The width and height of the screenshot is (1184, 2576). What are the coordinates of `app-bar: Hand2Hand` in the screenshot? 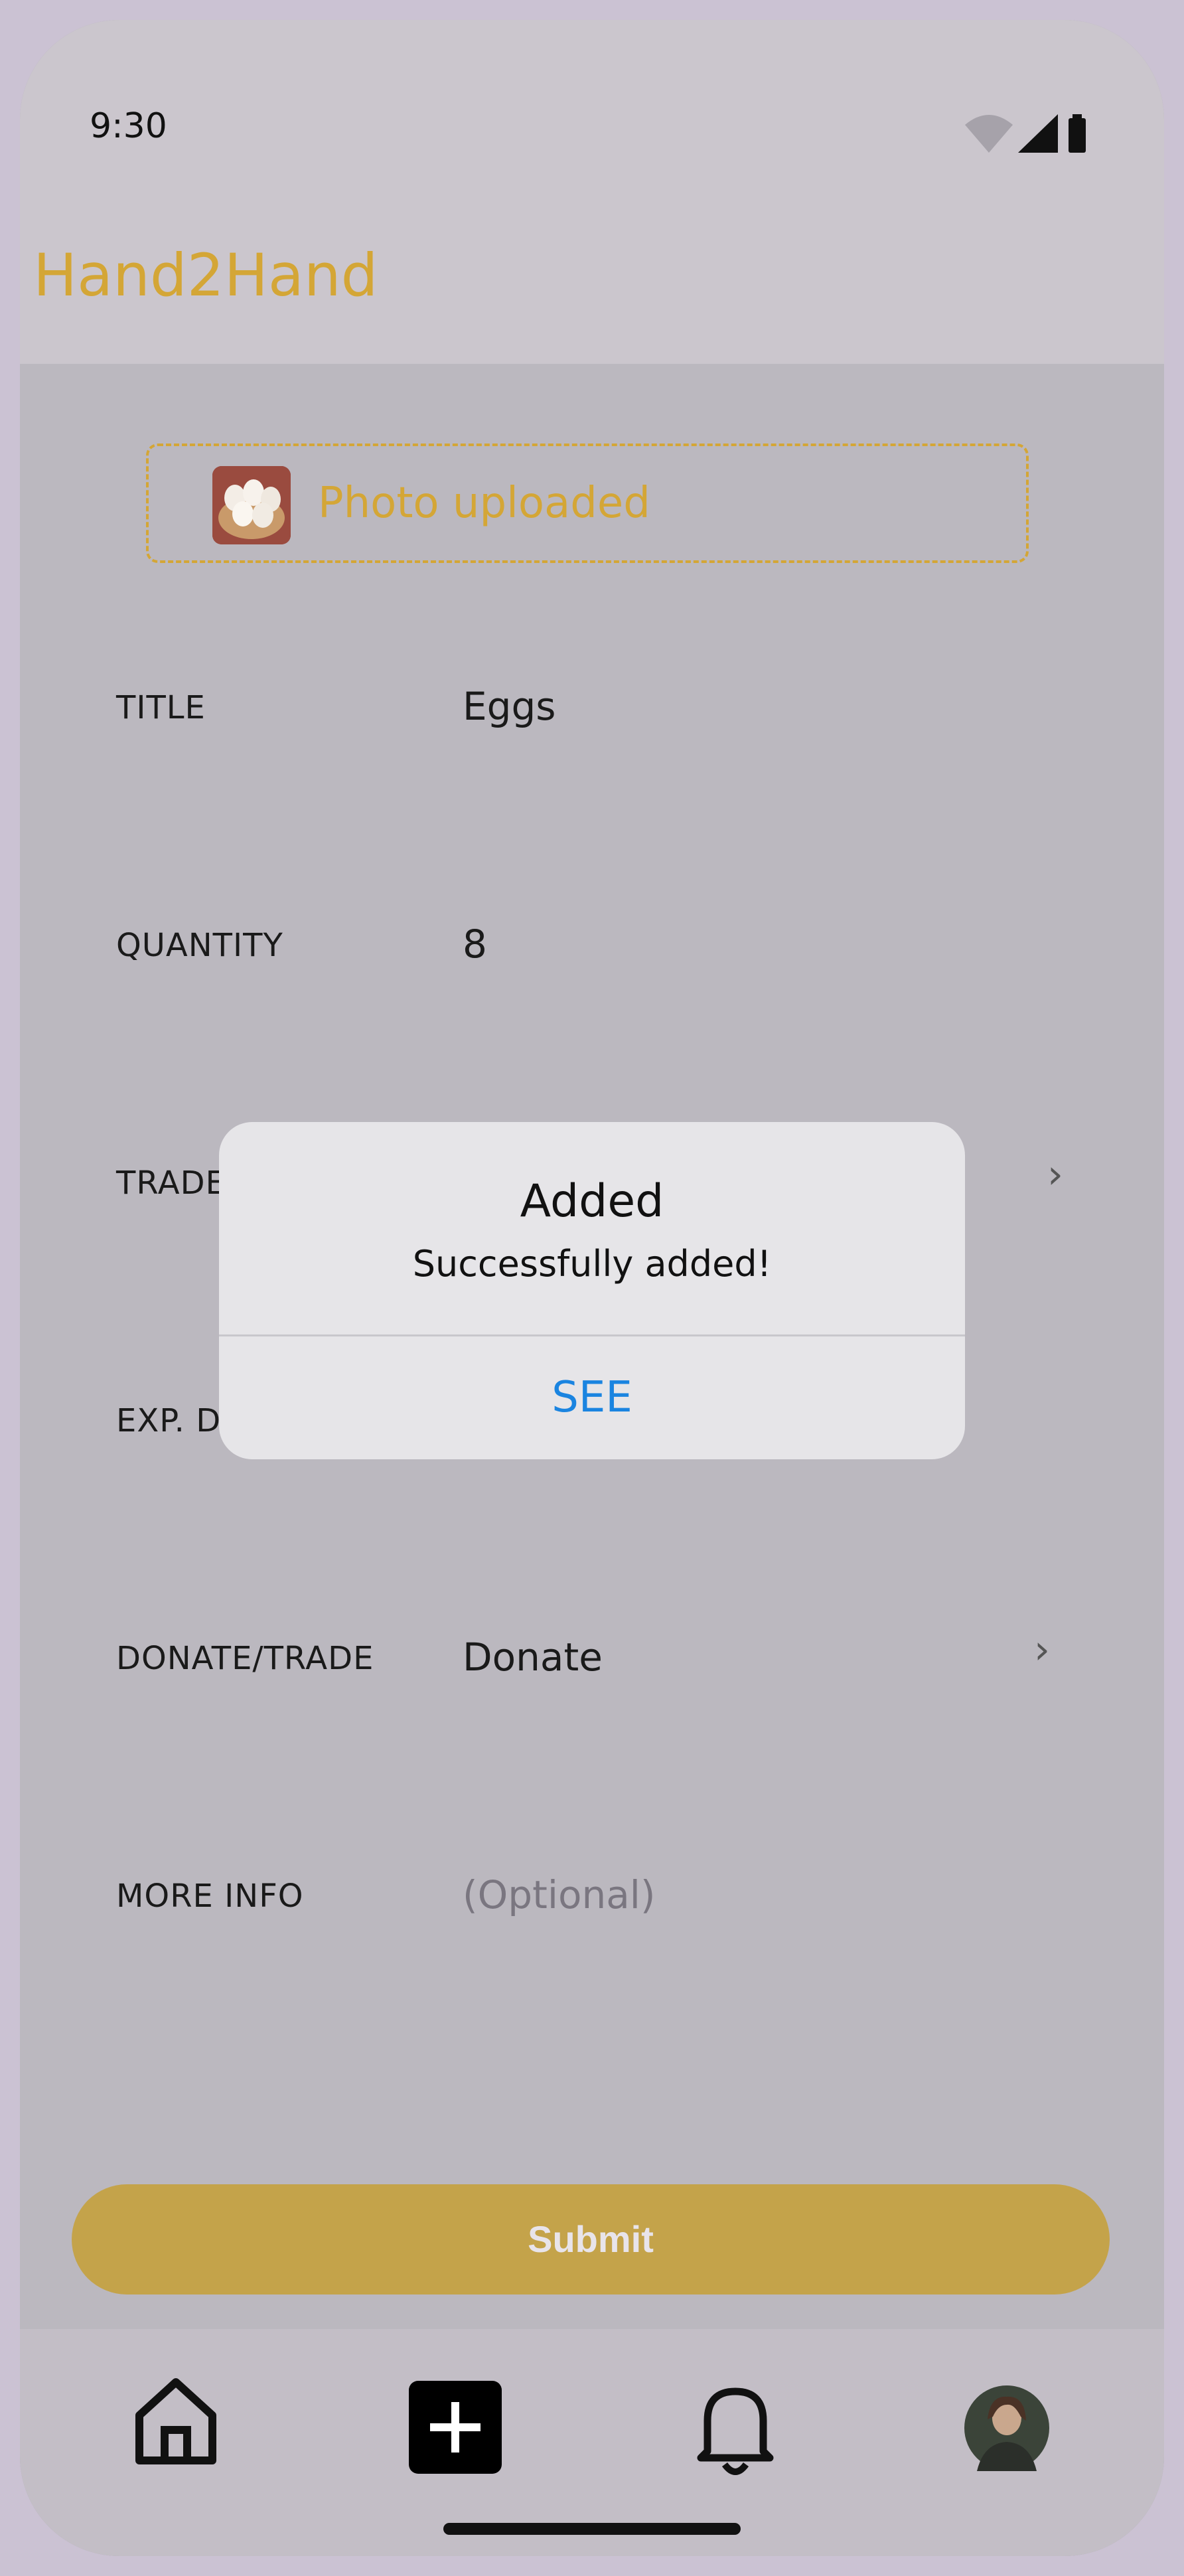 It's located at (592, 291).